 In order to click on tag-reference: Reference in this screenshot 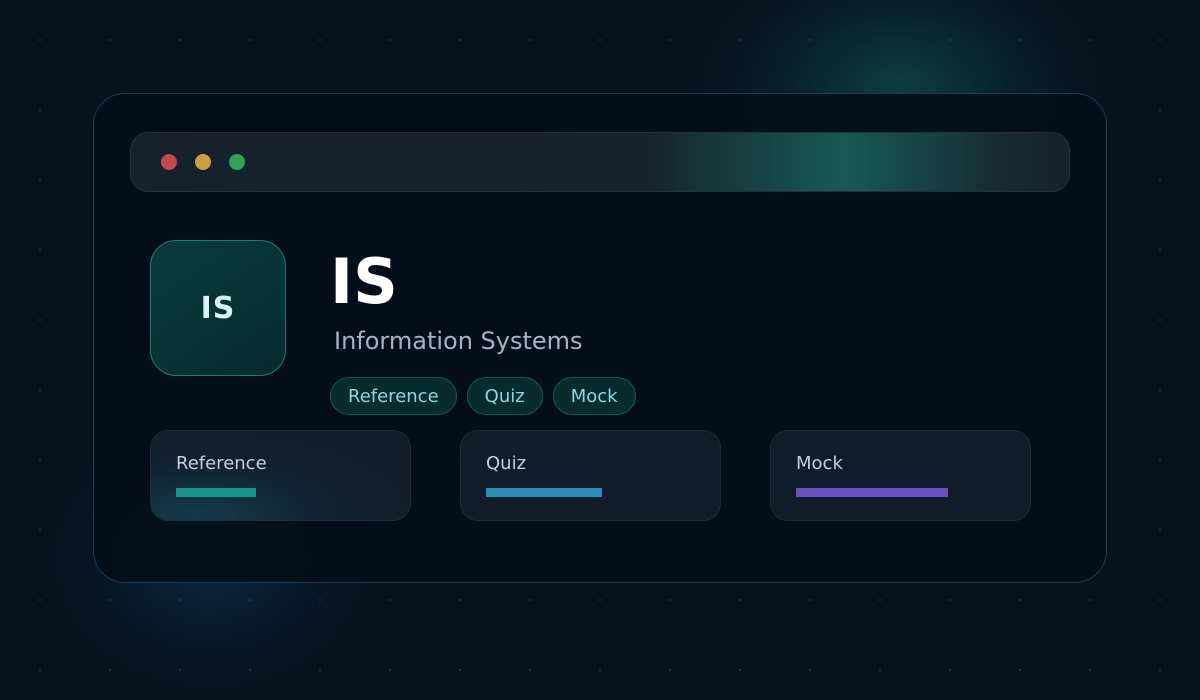, I will do `click(393, 396)`.